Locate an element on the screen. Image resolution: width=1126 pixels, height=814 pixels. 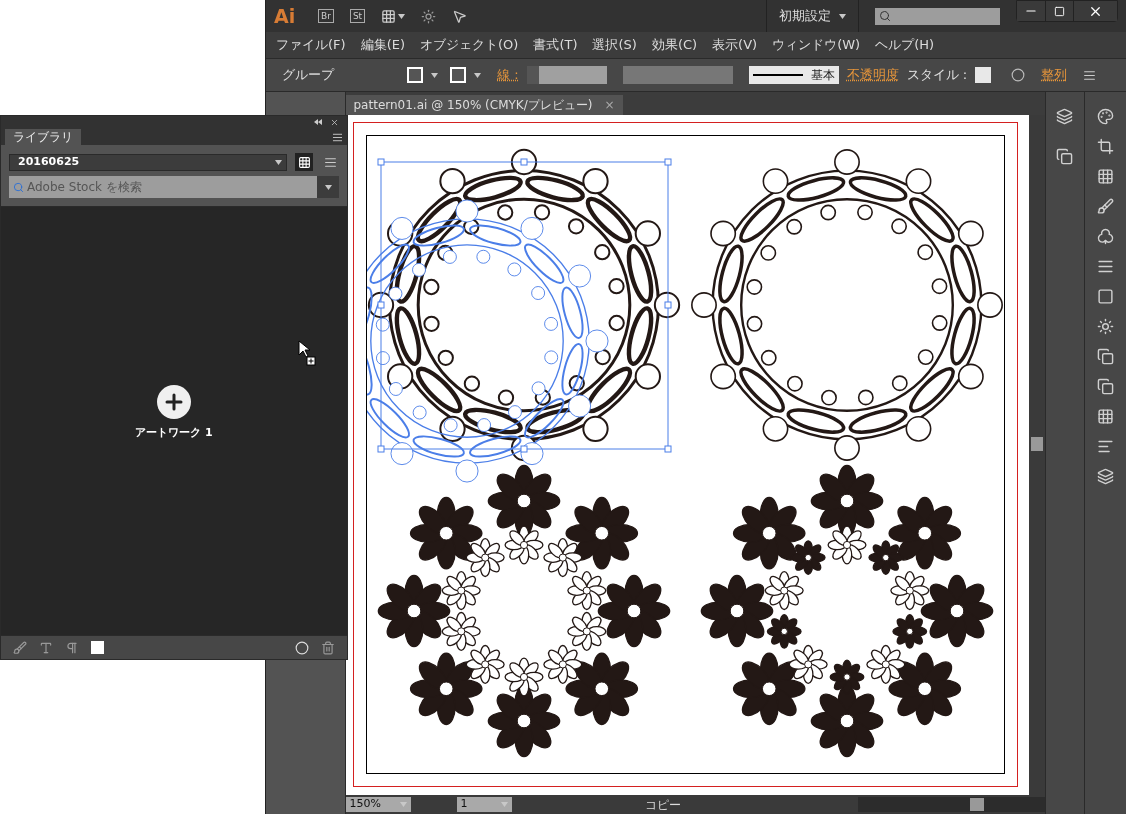
stroke-weight-field is located at coordinates (566, 75).